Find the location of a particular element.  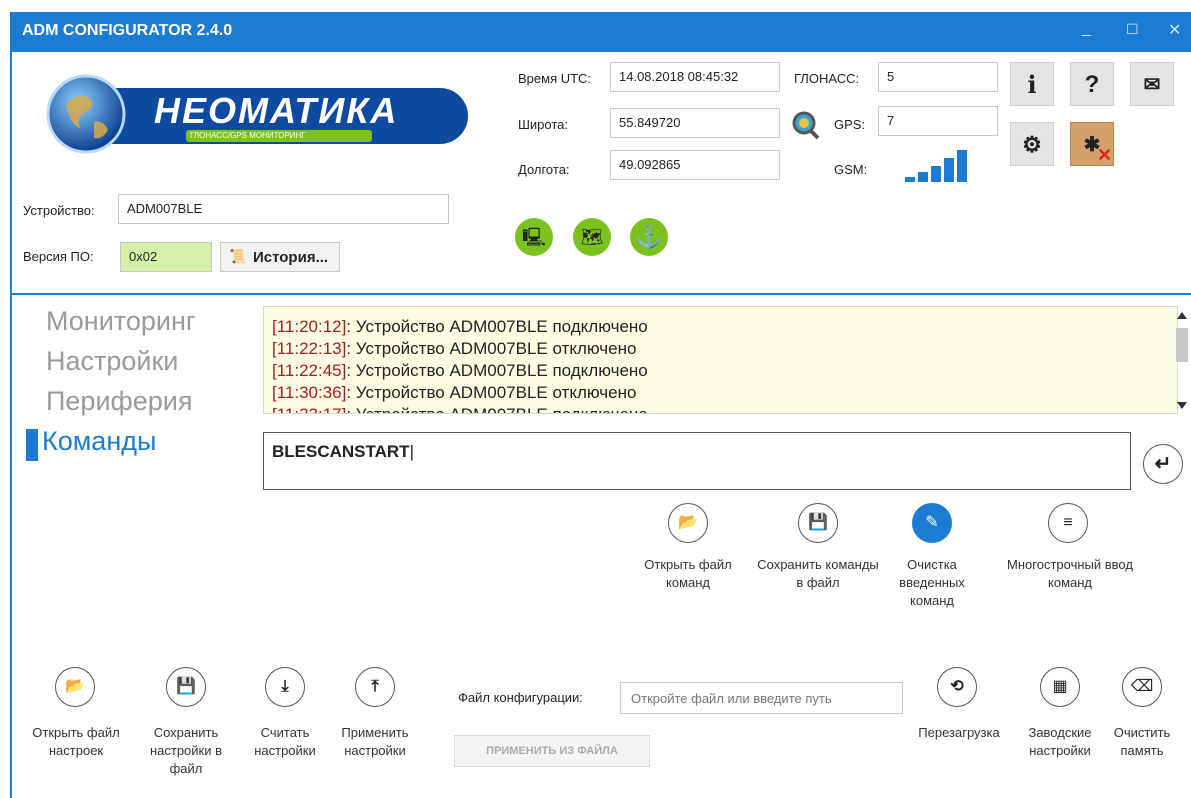

lines-icon: ≡ is located at coordinates (1068, 522).